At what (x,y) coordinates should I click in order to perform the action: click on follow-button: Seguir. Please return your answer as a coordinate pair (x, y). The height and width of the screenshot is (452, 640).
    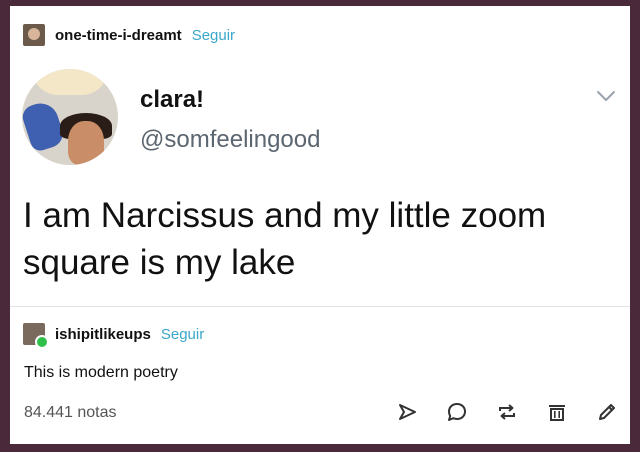
    Looking at the image, I should click on (213, 35).